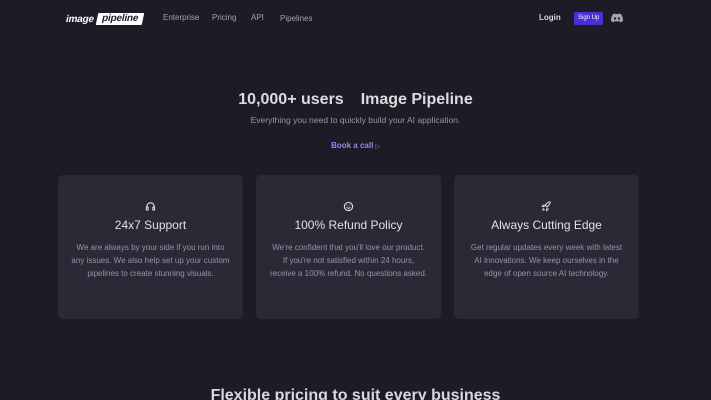  I want to click on nav-link-api: API, so click(257, 17).